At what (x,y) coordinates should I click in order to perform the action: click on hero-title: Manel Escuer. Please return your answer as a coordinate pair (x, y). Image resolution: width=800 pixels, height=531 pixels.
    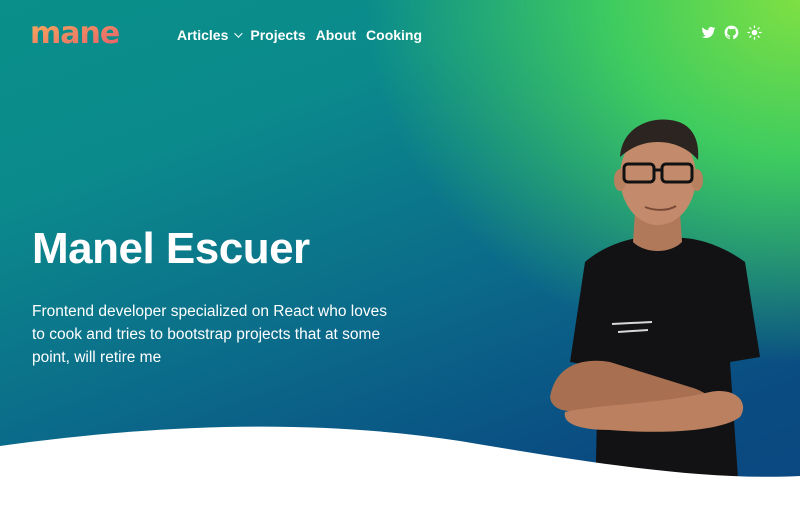
    Looking at the image, I should click on (171, 248).